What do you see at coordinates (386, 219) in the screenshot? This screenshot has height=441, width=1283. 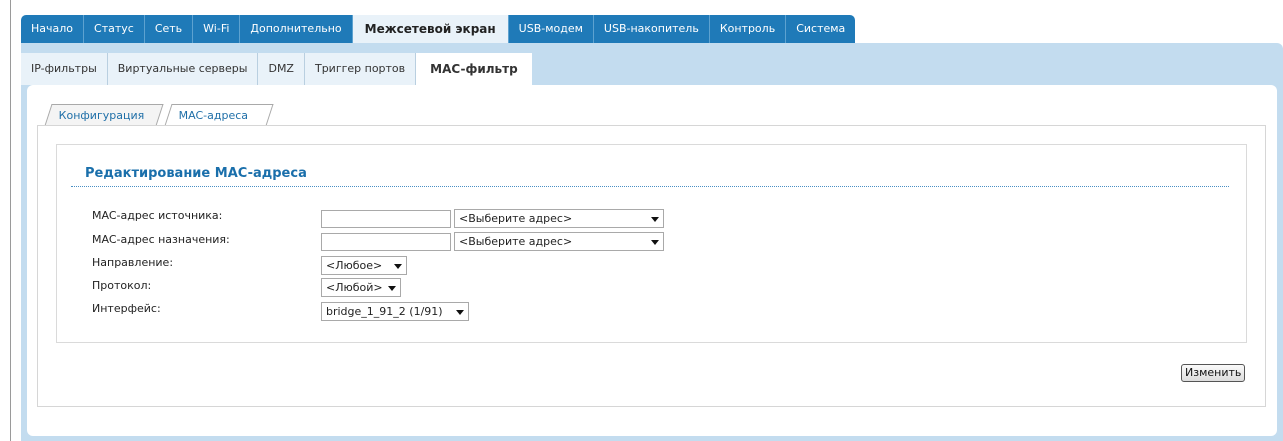 I see `src-mac-input` at bounding box center [386, 219].